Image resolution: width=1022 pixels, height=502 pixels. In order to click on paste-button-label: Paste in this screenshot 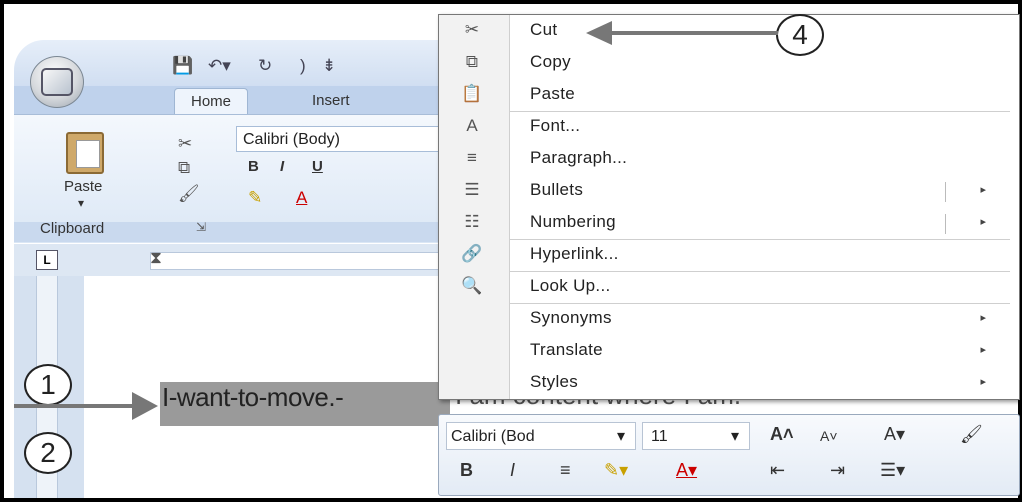, I will do `click(83, 186)`.